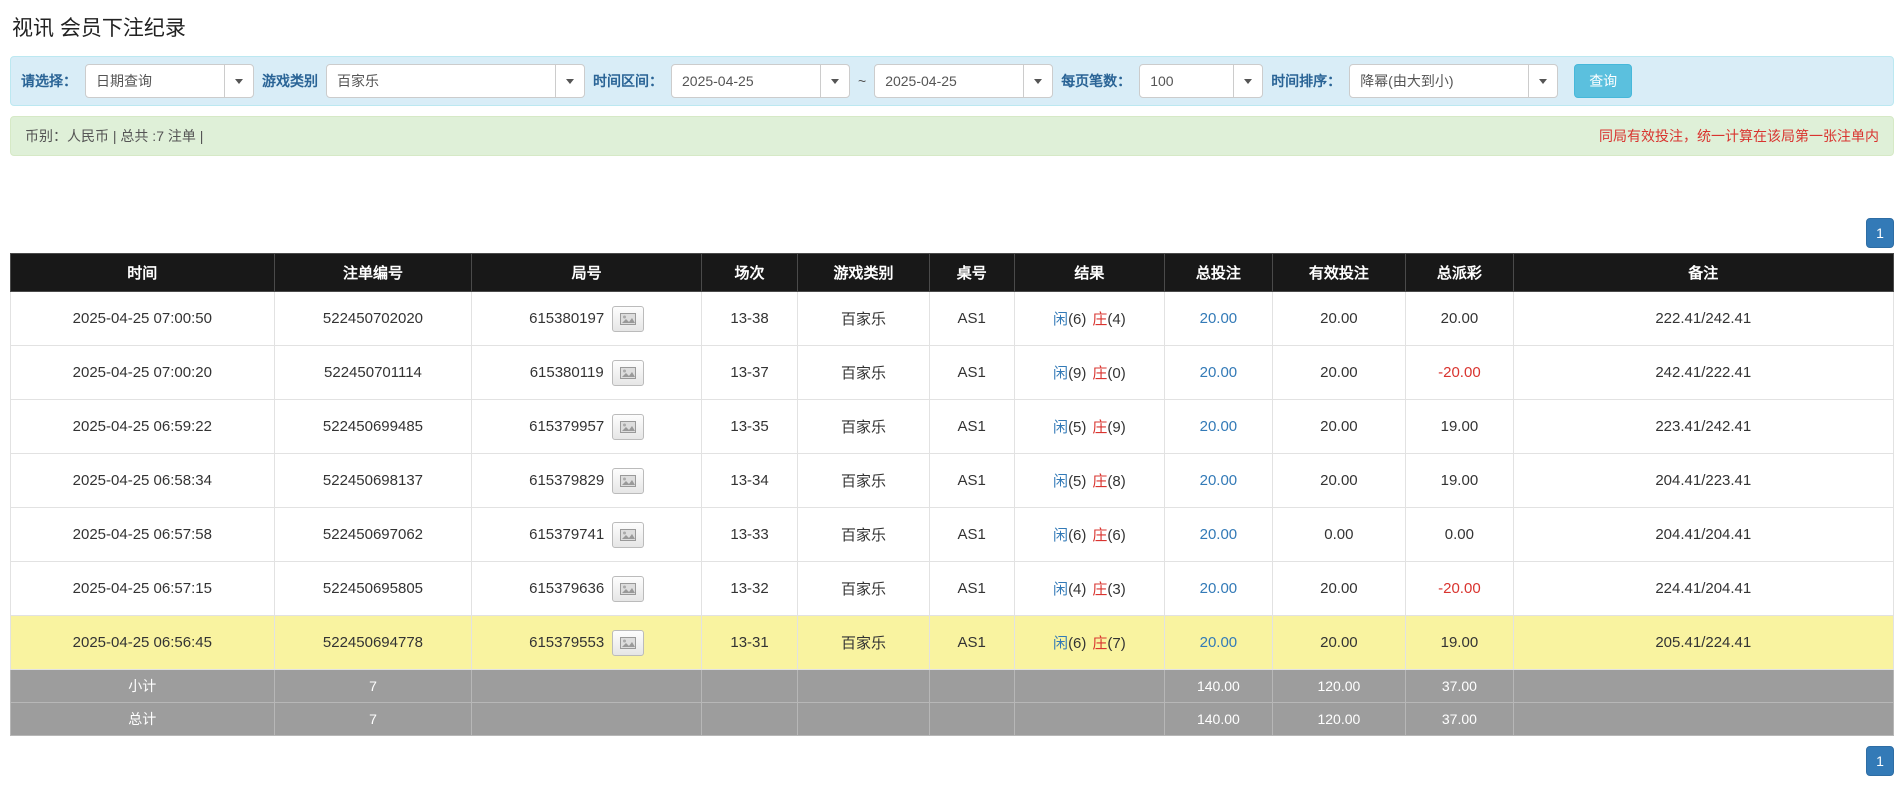 The width and height of the screenshot is (1904, 794). Describe the element at coordinates (1089, 588) in the screenshot. I see `cell-result: 闲(4) 庄(3)` at that location.